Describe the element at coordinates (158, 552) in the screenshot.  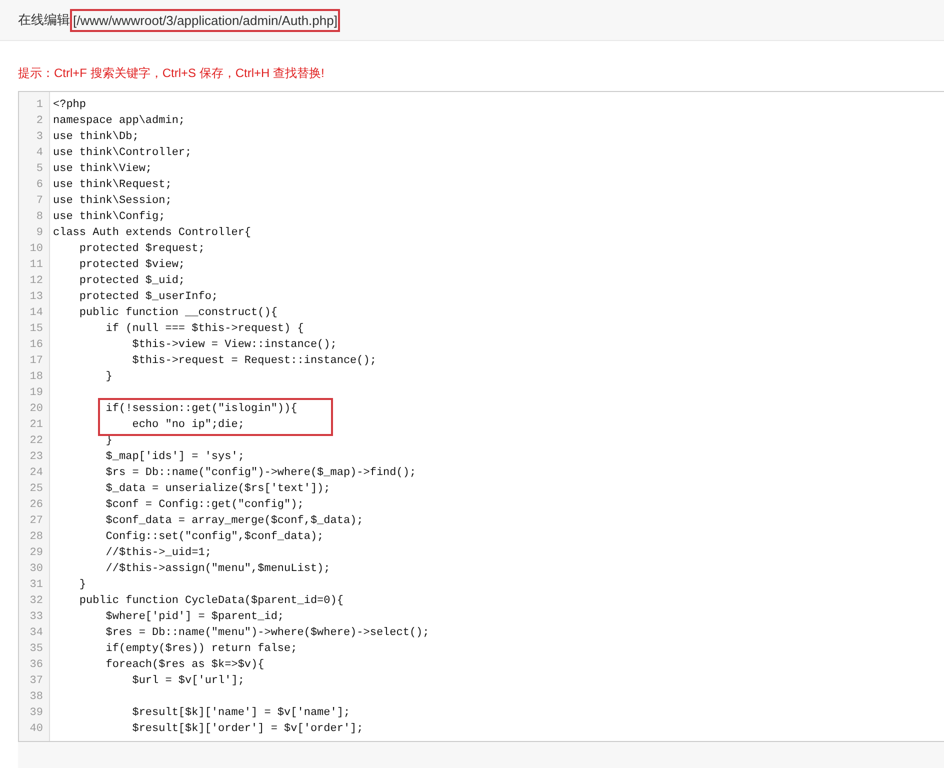
I see `code-line: //$this->_uid=1;` at that location.